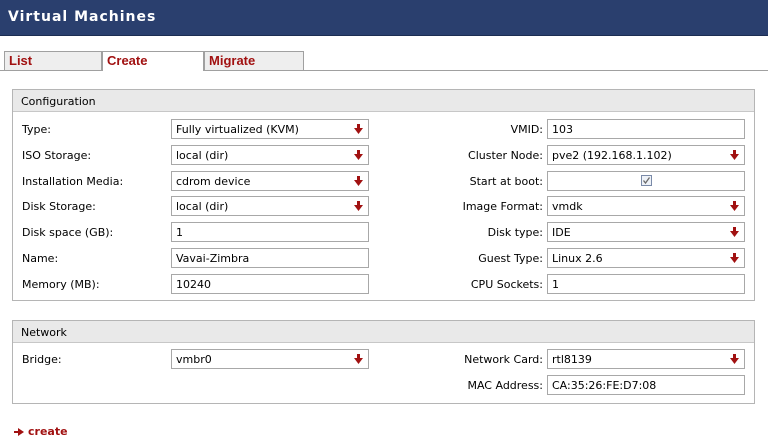 The height and width of the screenshot is (441, 768). What do you see at coordinates (505, 385) in the screenshot?
I see `mac-address-label: MAC Address:` at bounding box center [505, 385].